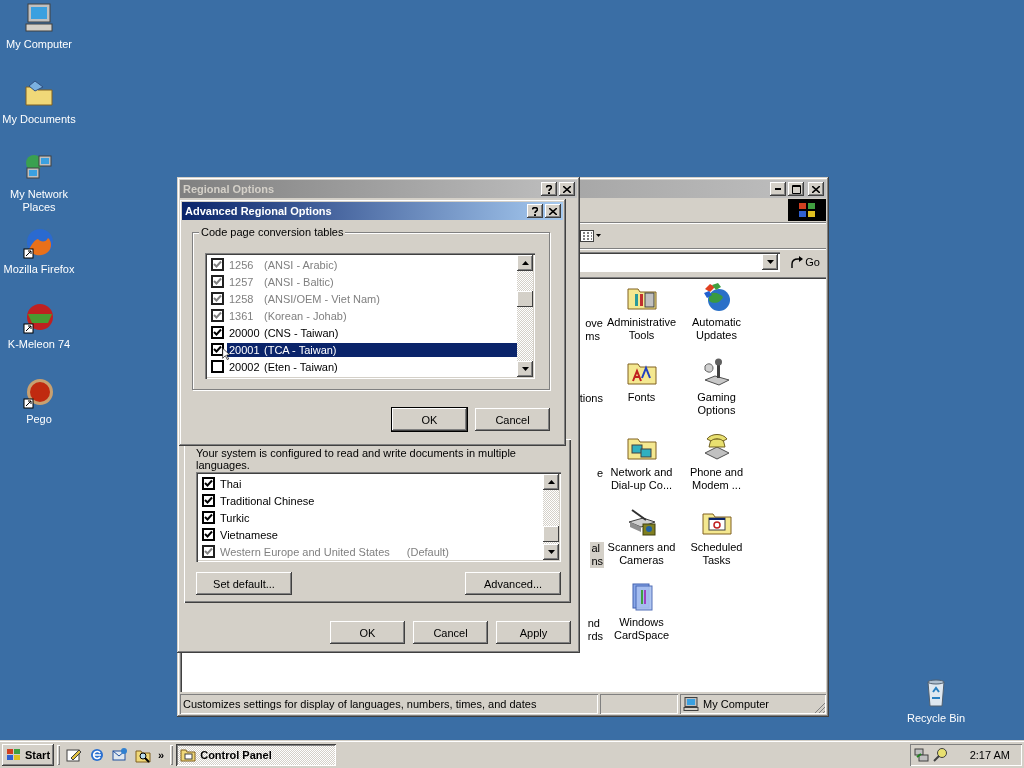 Image resolution: width=1024 pixels, height=768 pixels. I want to click on desktop-shortcut: K-Meleon 74, so click(39, 339).